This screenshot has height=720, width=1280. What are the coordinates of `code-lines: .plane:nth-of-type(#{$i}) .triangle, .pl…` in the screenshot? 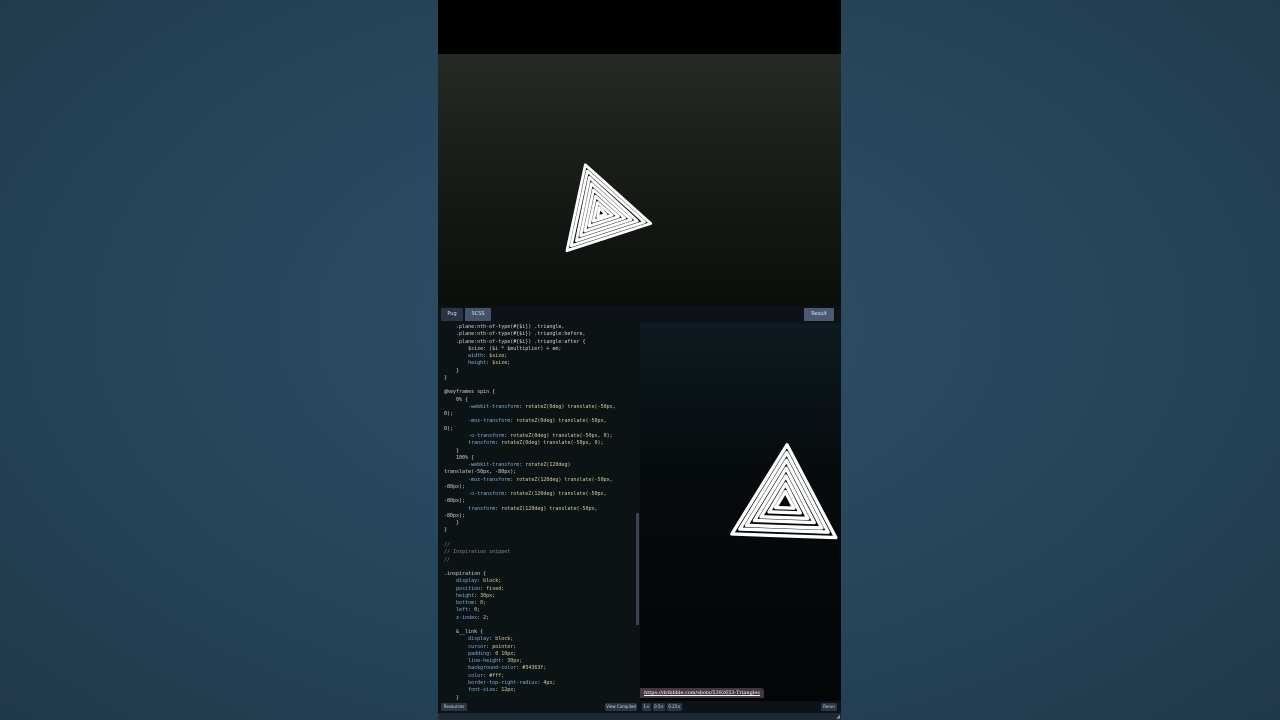 It's located at (539, 512).